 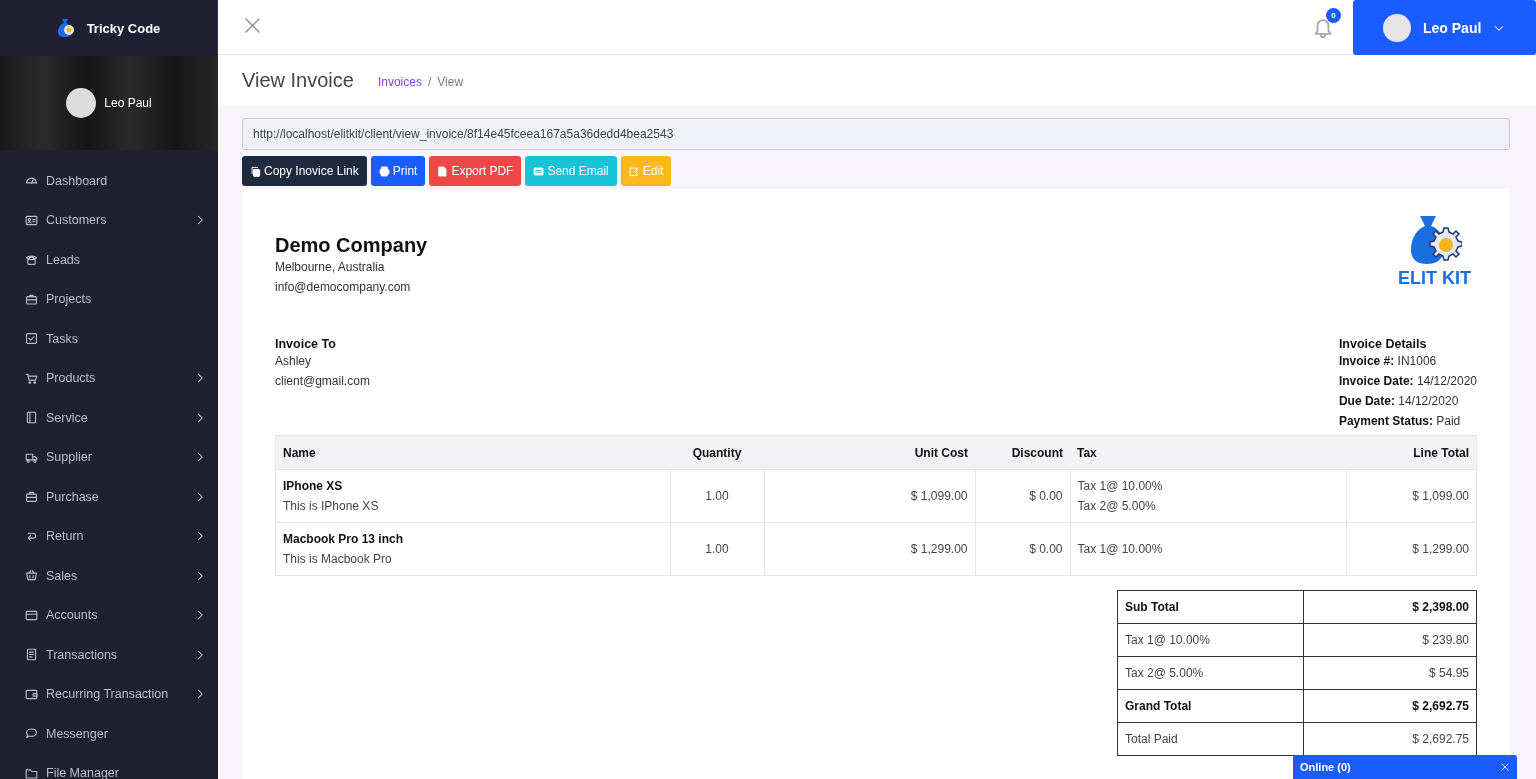 What do you see at coordinates (1022, 452) in the screenshot?
I see `column-header: Discount` at bounding box center [1022, 452].